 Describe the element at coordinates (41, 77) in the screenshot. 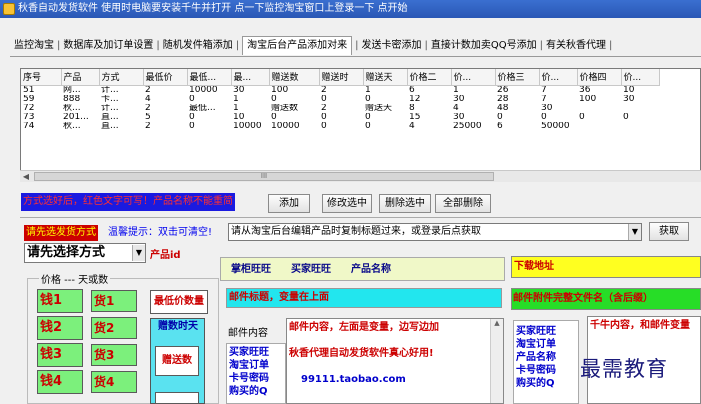

I see `column-header: 序号` at that location.